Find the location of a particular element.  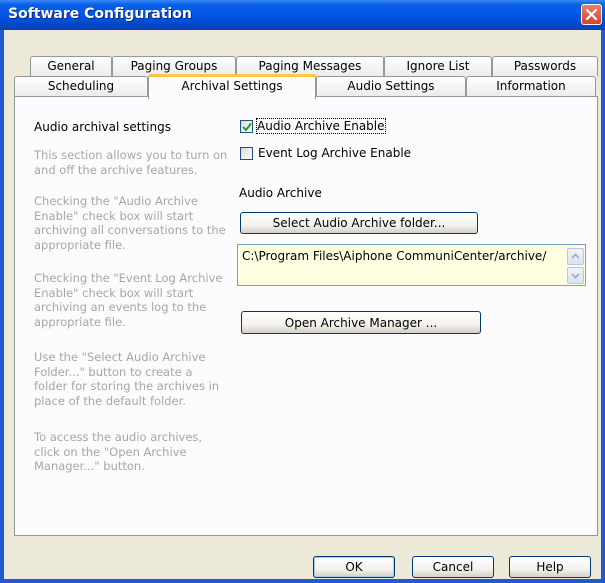

checkmark-icon is located at coordinates (247, 127).